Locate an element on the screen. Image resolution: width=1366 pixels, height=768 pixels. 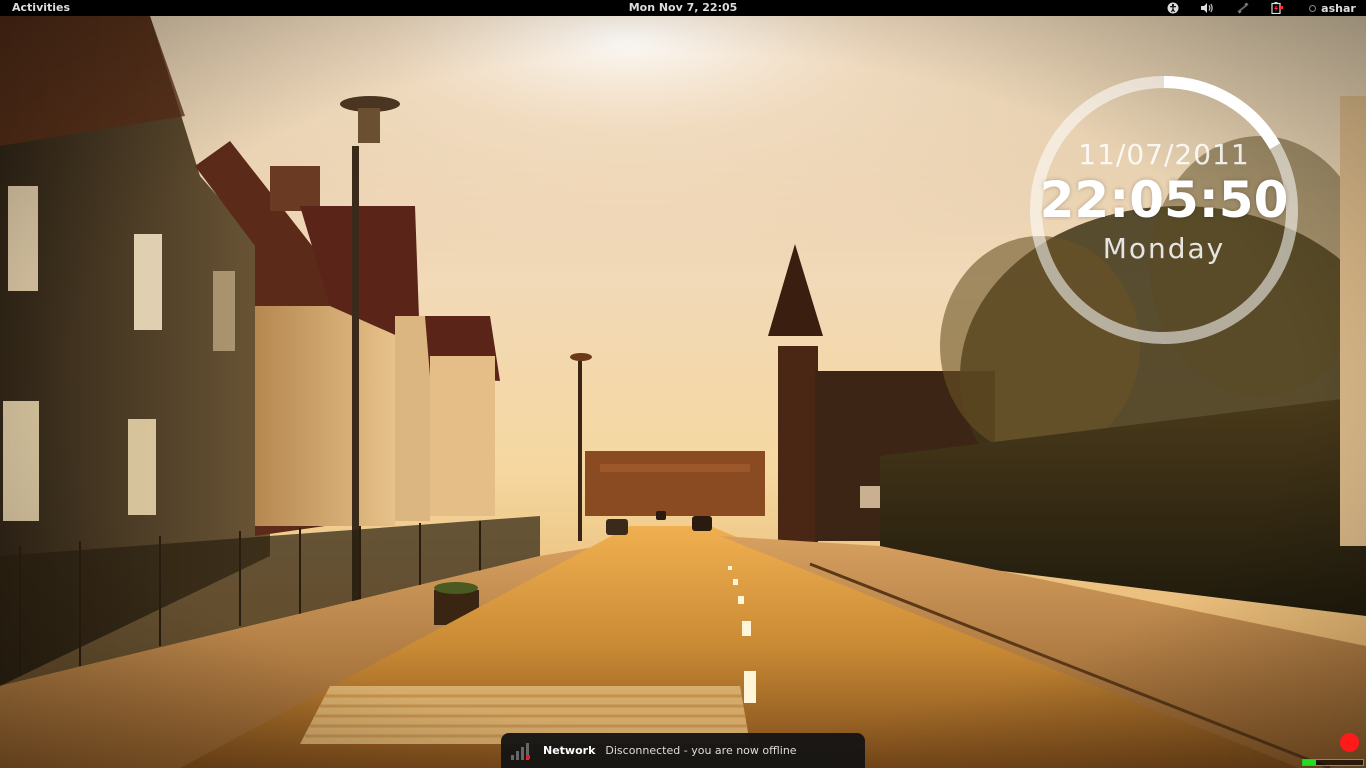
battery-icon is located at coordinates (1277, 8).